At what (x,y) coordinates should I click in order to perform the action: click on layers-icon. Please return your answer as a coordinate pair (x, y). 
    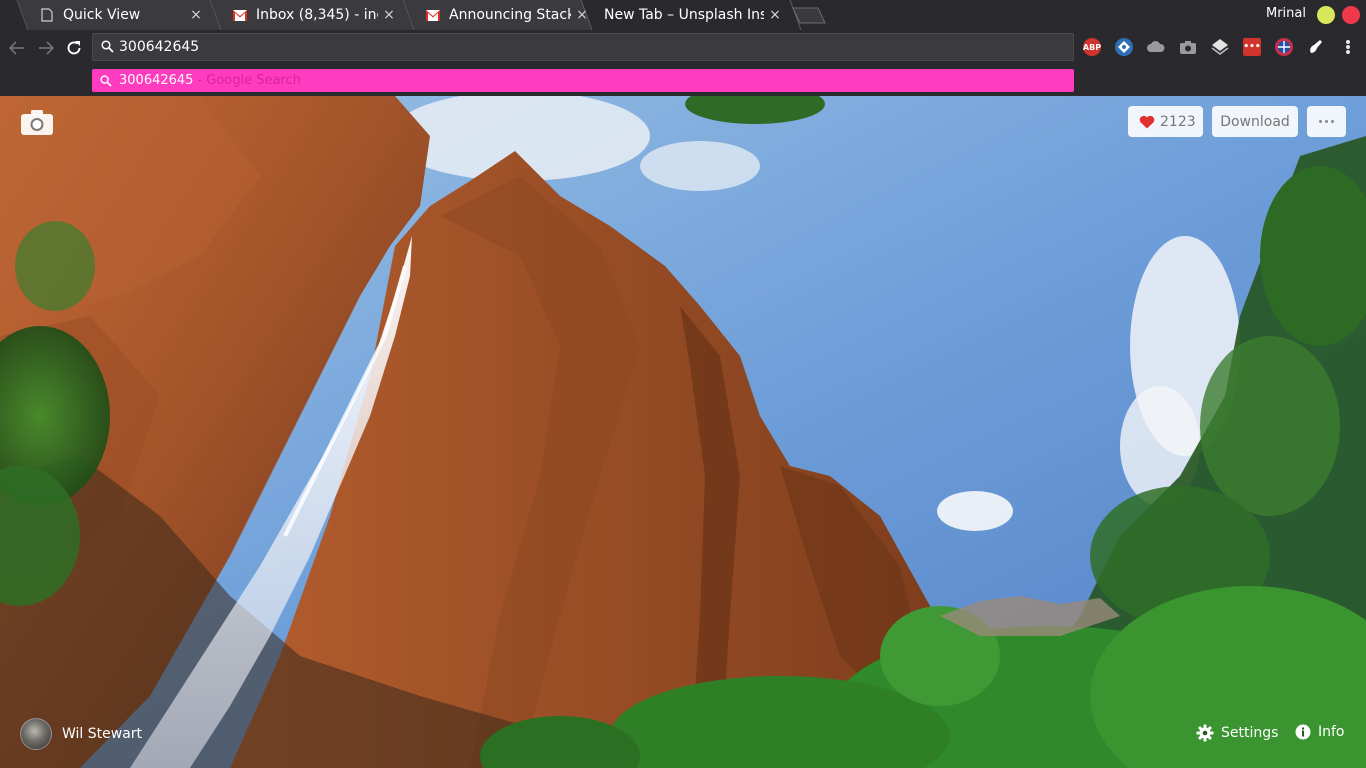
    Looking at the image, I should click on (1220, 47).